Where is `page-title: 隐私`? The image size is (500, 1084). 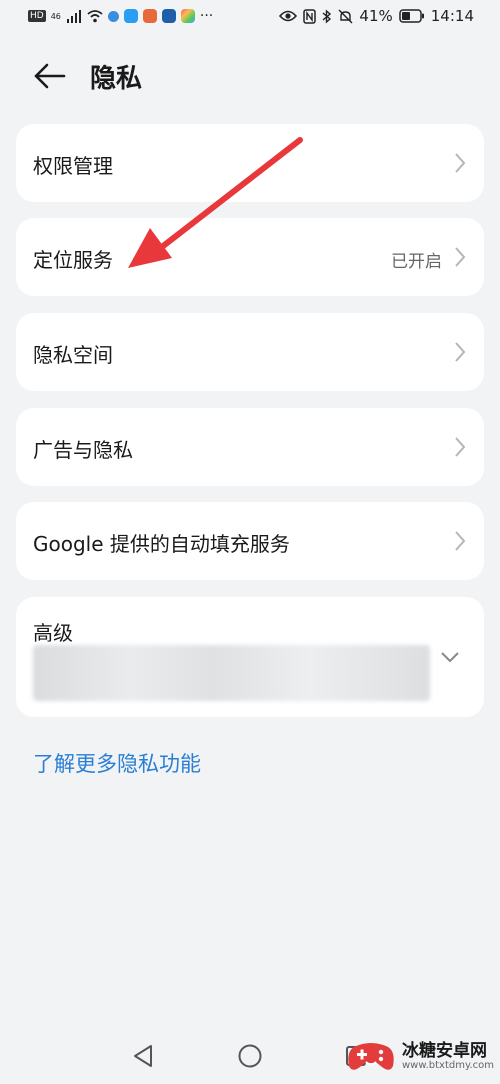
page-title: 隐私 is located at coordinates (116, 79).